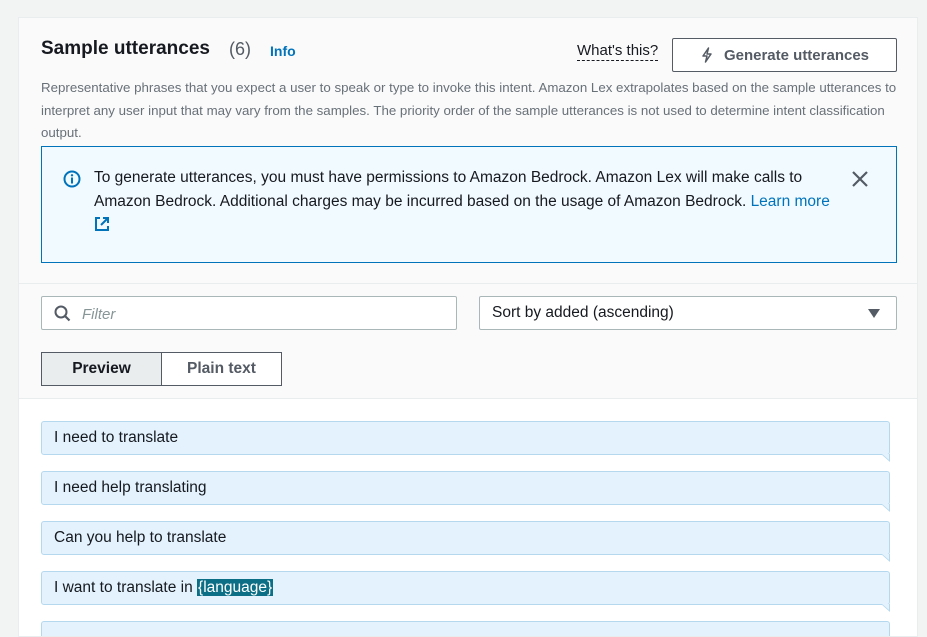 The width and height of the screenshot is (927, 637). I want to click on filter-field, so click(249, 313).